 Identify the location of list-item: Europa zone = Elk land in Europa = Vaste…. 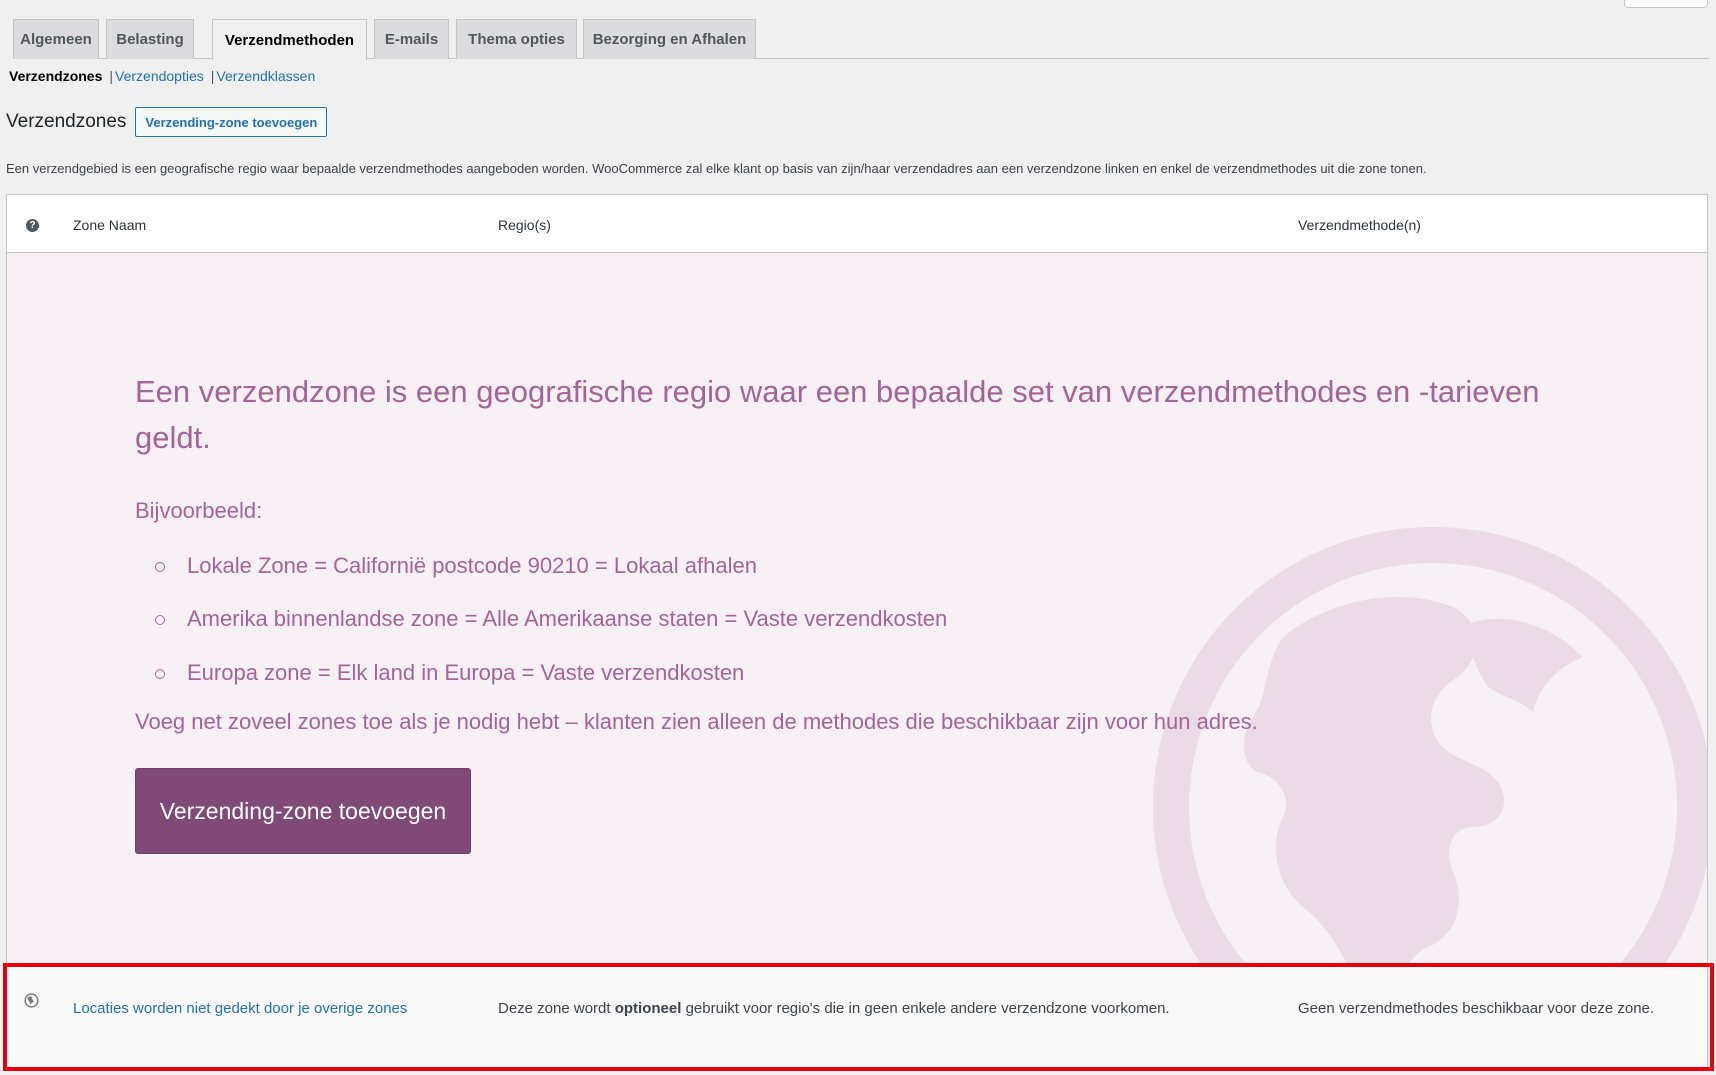
(449, 673).